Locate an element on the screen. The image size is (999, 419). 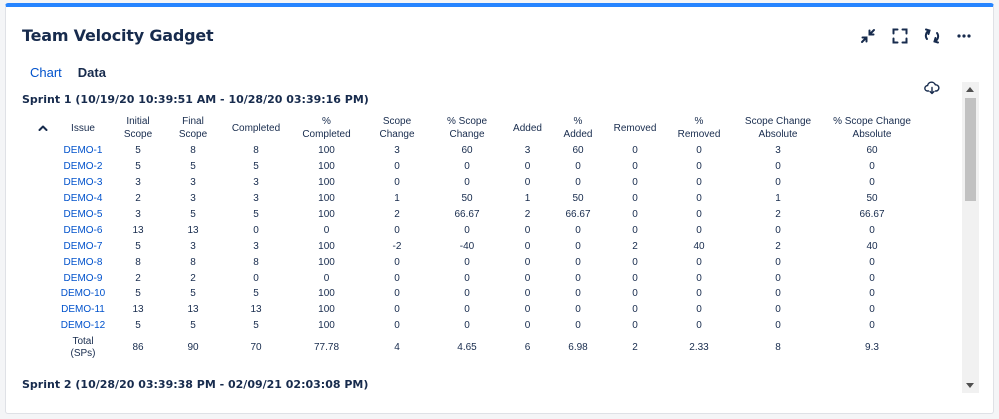
issue-link: DEMO-11 is located at coordinates (83, 309).